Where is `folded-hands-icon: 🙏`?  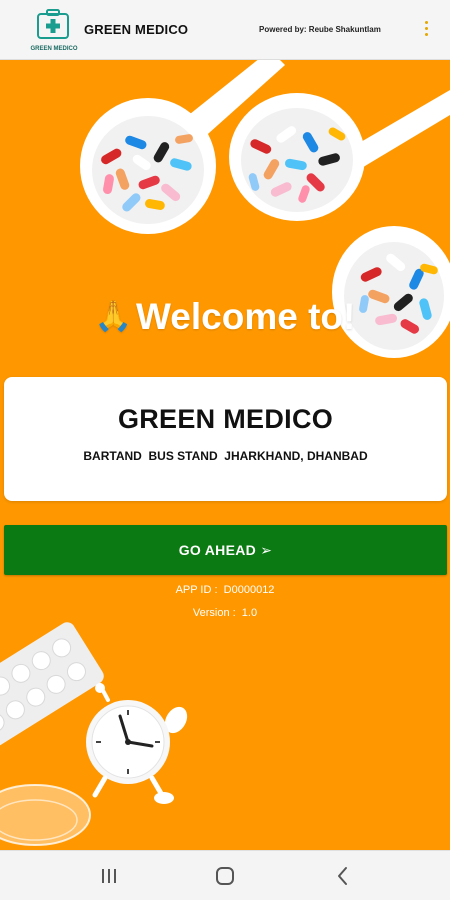 folded-hands-icon: 🙏 is located at coordinates (113, 316).